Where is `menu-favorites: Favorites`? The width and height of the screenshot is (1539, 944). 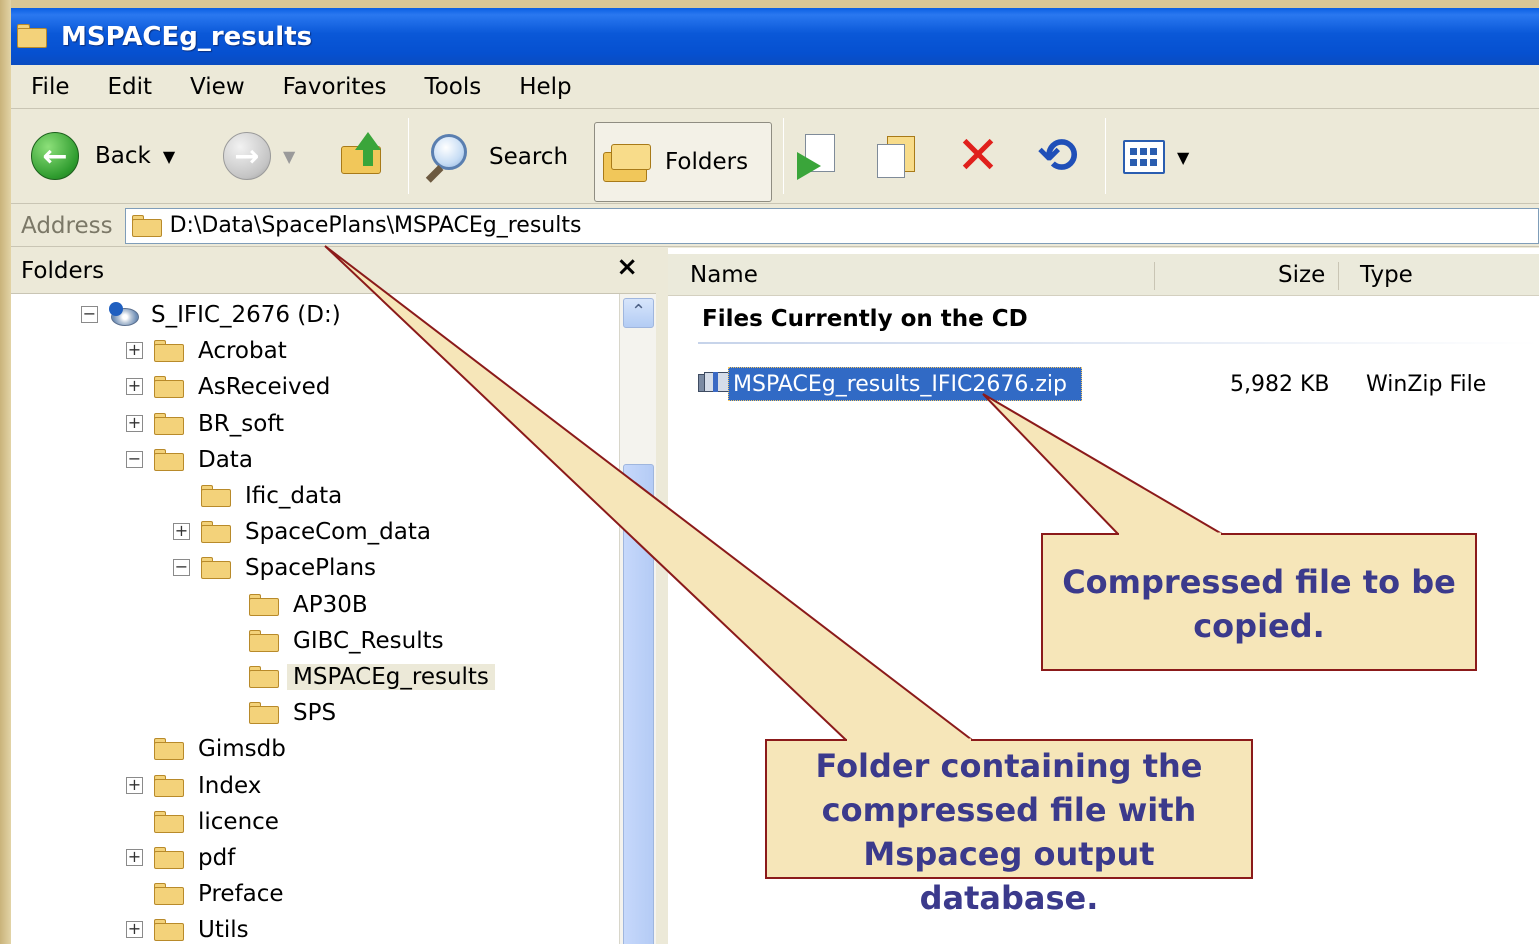 menu-favorites: Favorites is located at coordinates (335, 87).